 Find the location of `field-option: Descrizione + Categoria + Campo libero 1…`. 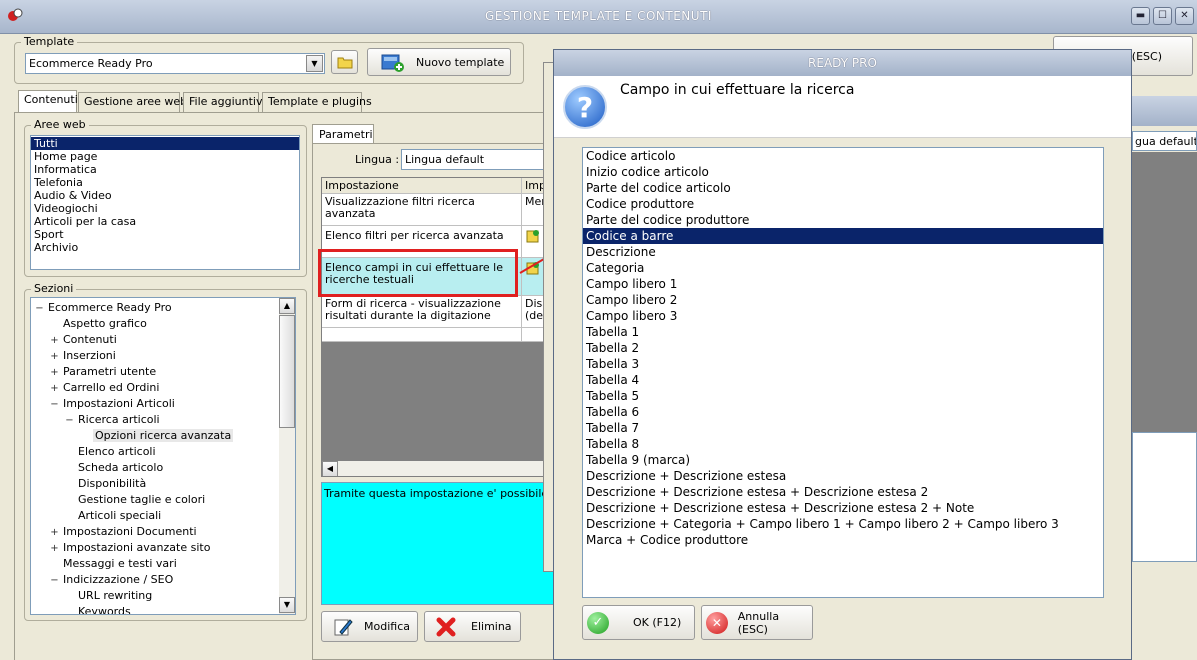

field-option: Descrizione + Categoria + Campo libero 1… is located at coordinates (843, 524).